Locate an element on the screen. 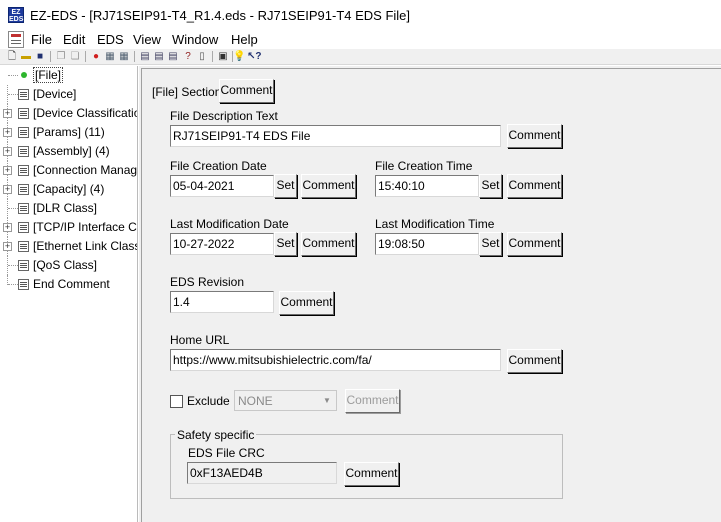  home-url-comment-button: Comment is located at coordinates (534, 361).